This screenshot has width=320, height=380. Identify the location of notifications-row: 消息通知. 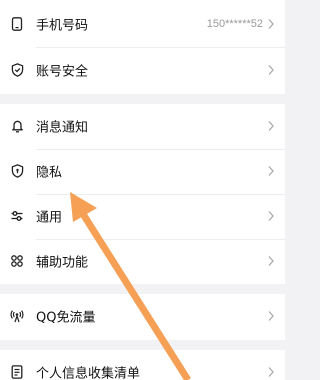
(142, 126).